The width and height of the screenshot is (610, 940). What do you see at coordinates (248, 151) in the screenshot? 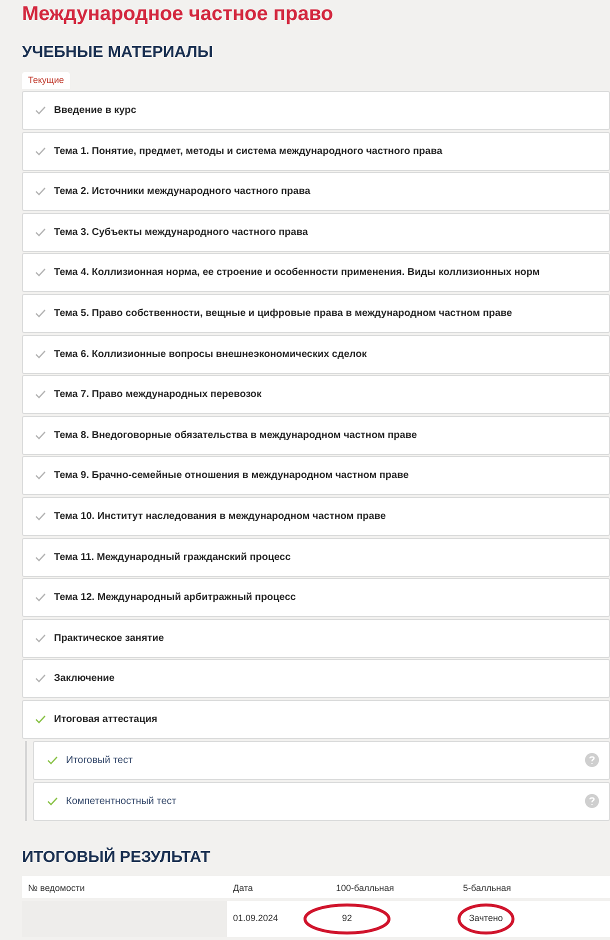
I see `topic-label: Тема 1. Понятие, предмет, методы и система международного частного права` at bounding box center [248, 151].